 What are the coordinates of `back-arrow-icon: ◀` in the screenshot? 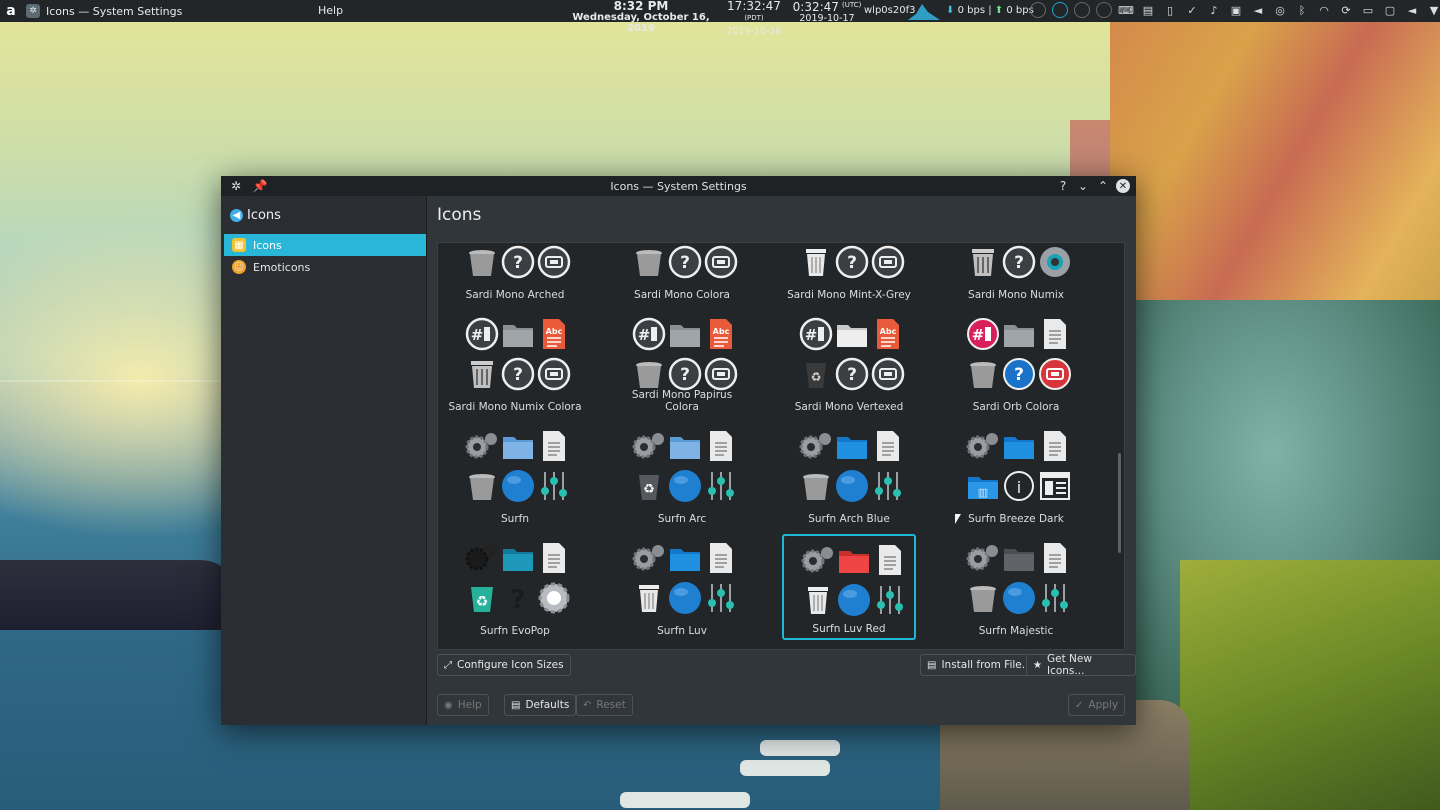 It's located at (236, 215).